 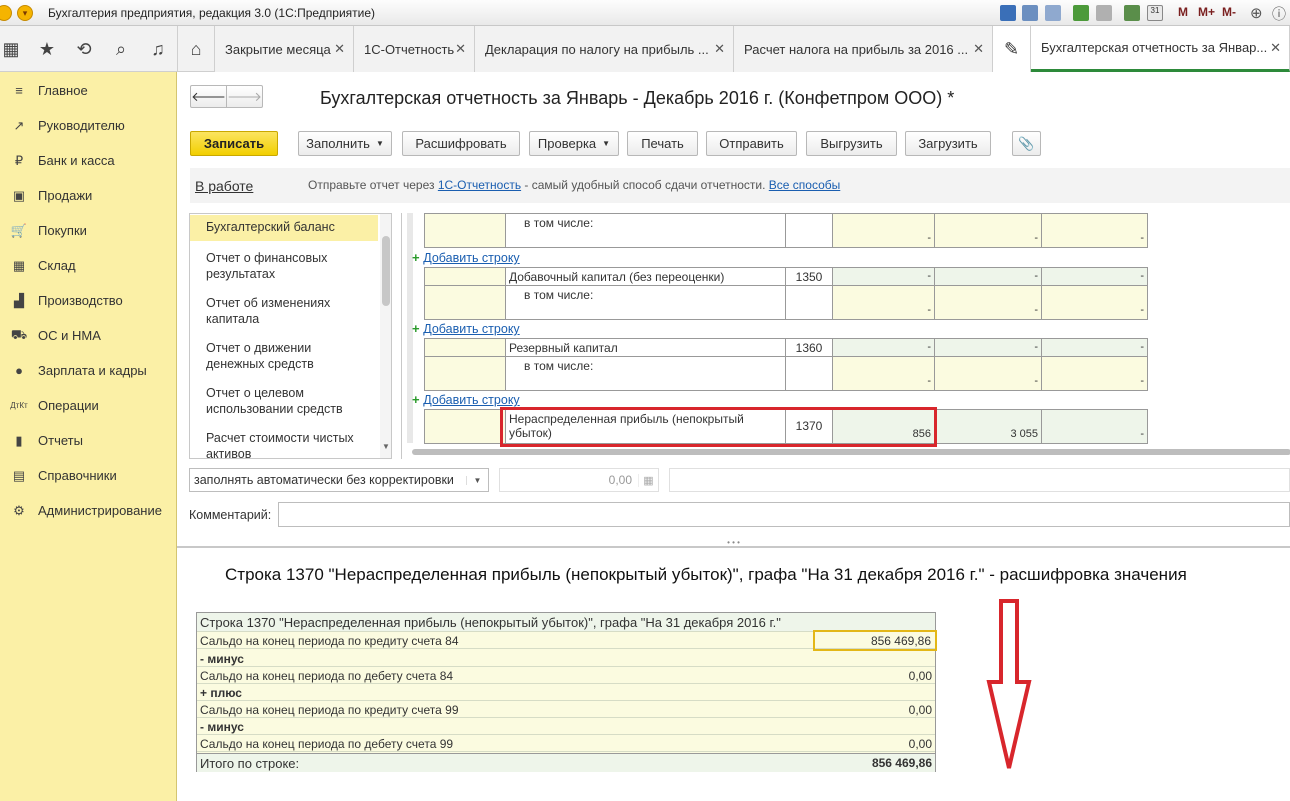 I want to click on calendar-icon: 31, so click(x=1155, y=13).